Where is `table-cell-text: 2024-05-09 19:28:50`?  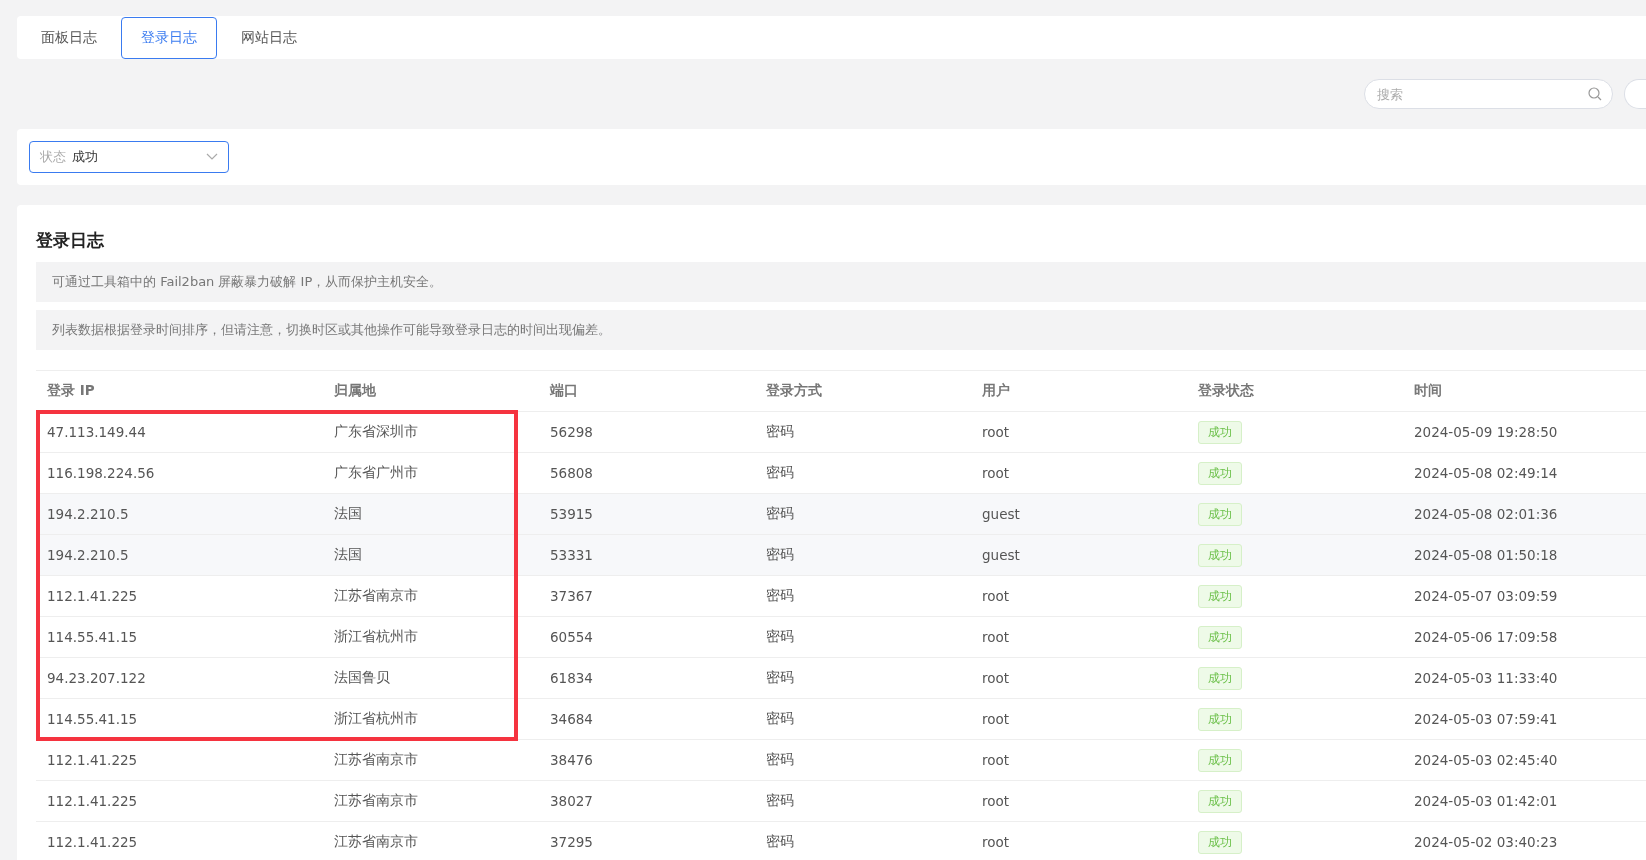 table-cell-text: 2024-05-09 19:28:50 is located at coordinates (1486, 432).